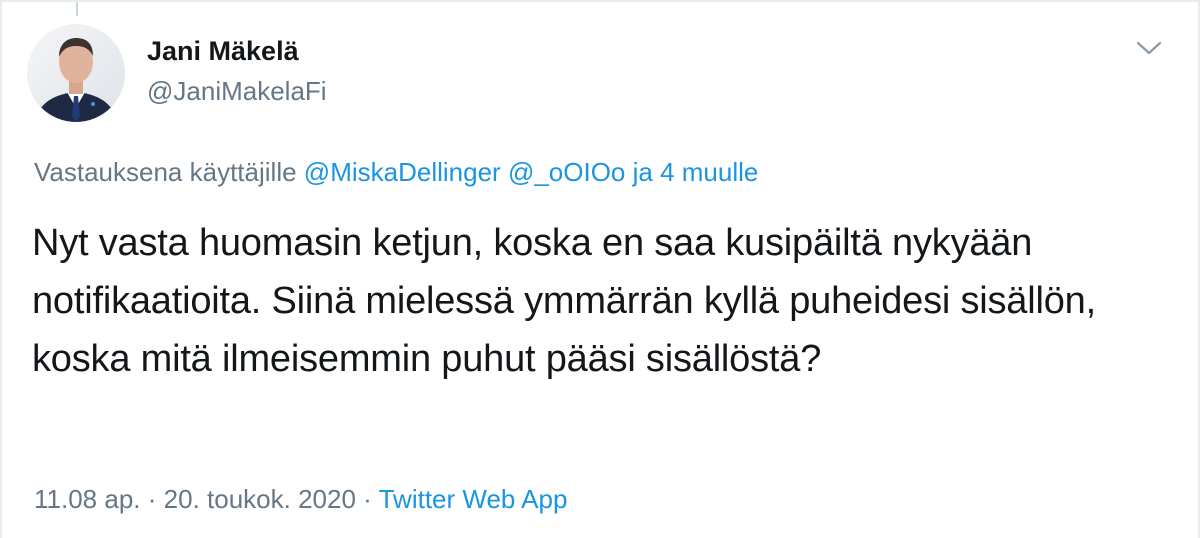 The image size is (1200, 538). Describe the element at coordinates (77, 9) in the screenshot. I see `thread-connector-line` at that location.